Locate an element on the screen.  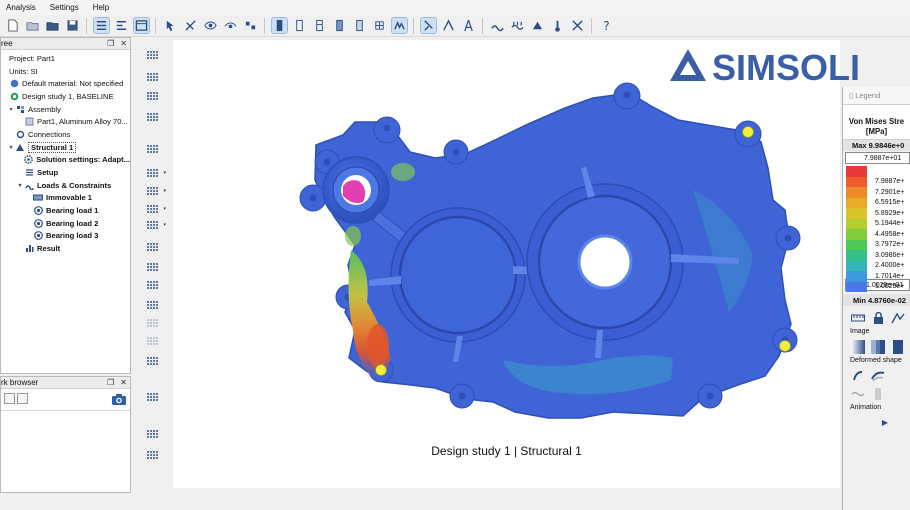
mesh-view-icon is located at coordinates (379, 25).